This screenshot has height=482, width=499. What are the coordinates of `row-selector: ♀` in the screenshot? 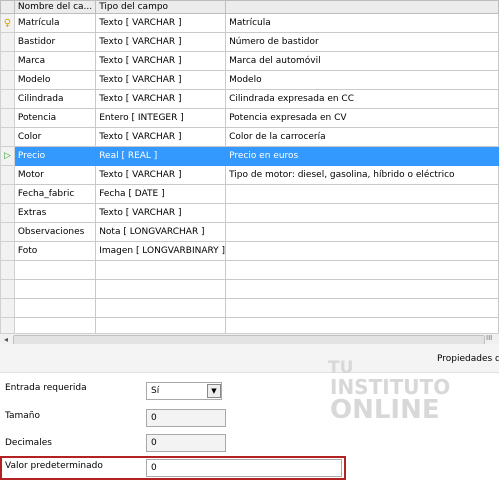 It's located at (7, 23).